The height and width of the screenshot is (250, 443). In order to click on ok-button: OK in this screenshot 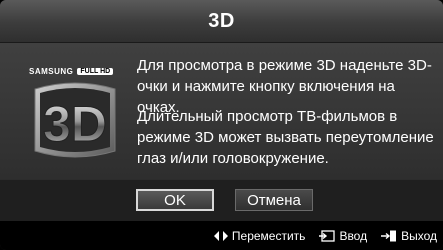, I will do `click(175, 200)`.